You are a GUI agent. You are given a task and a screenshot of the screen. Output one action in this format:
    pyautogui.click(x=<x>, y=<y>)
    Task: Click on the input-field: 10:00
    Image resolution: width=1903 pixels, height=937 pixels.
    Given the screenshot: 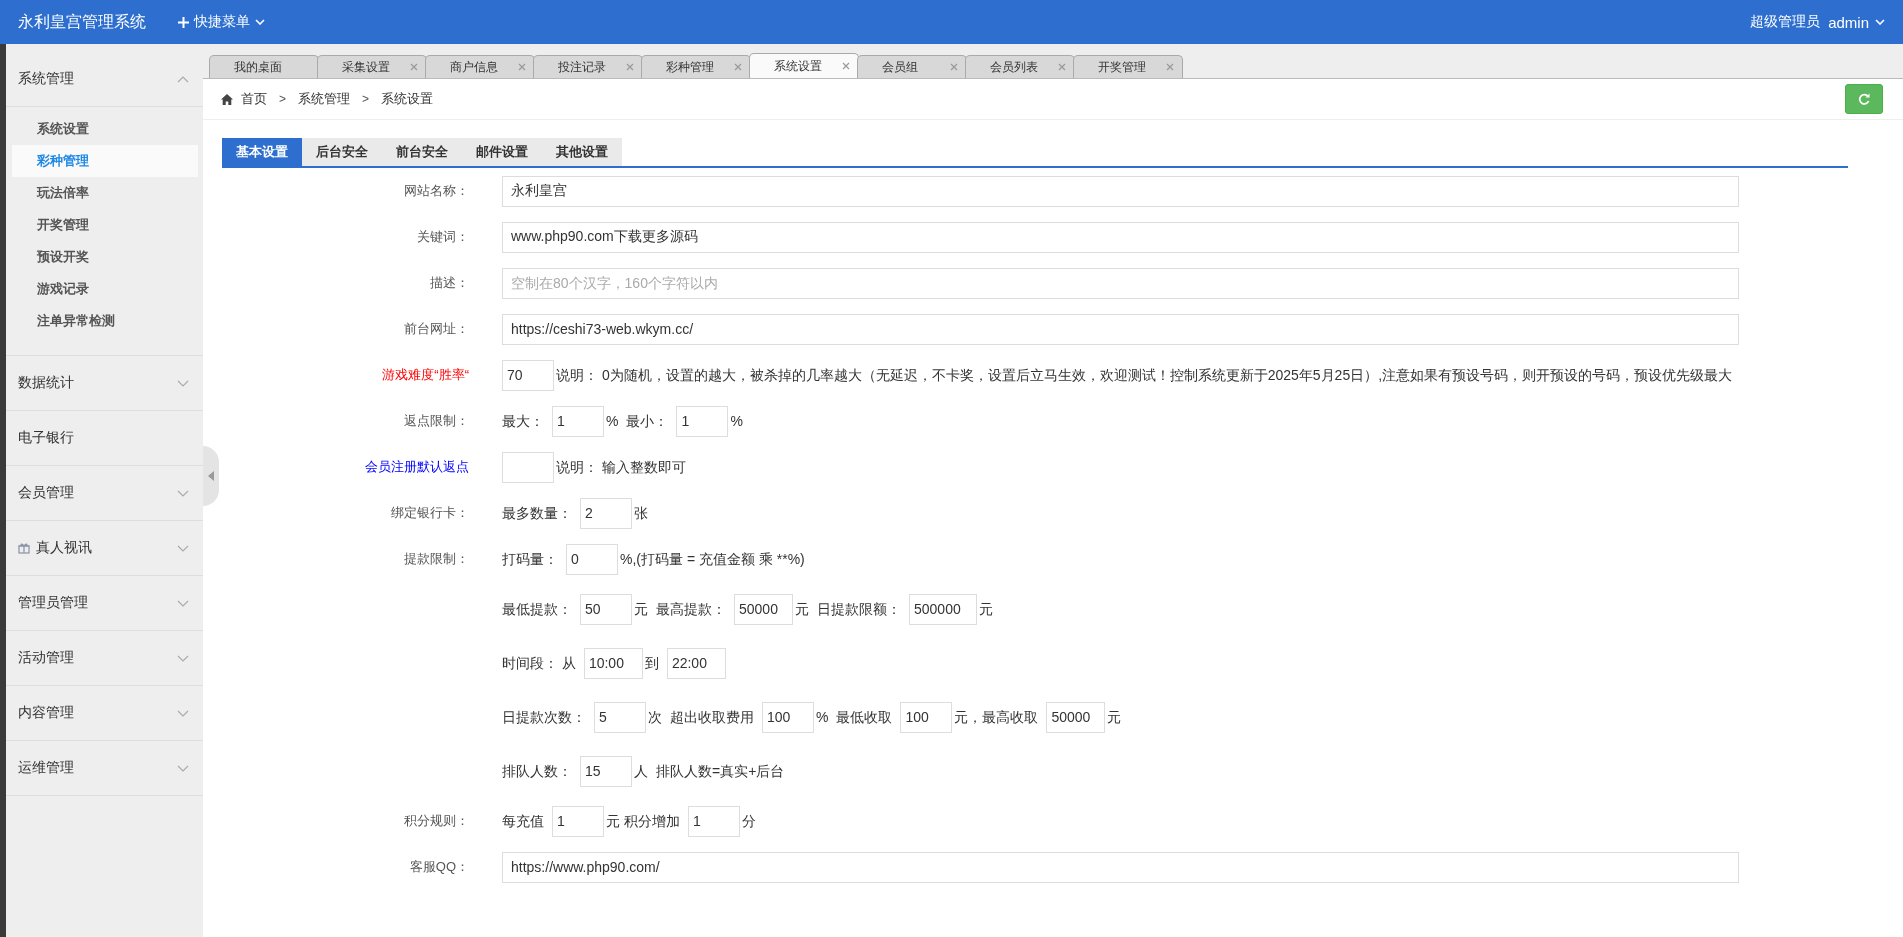 What is the action you would take?
    pyautogui.click(x=613, y=663)
    